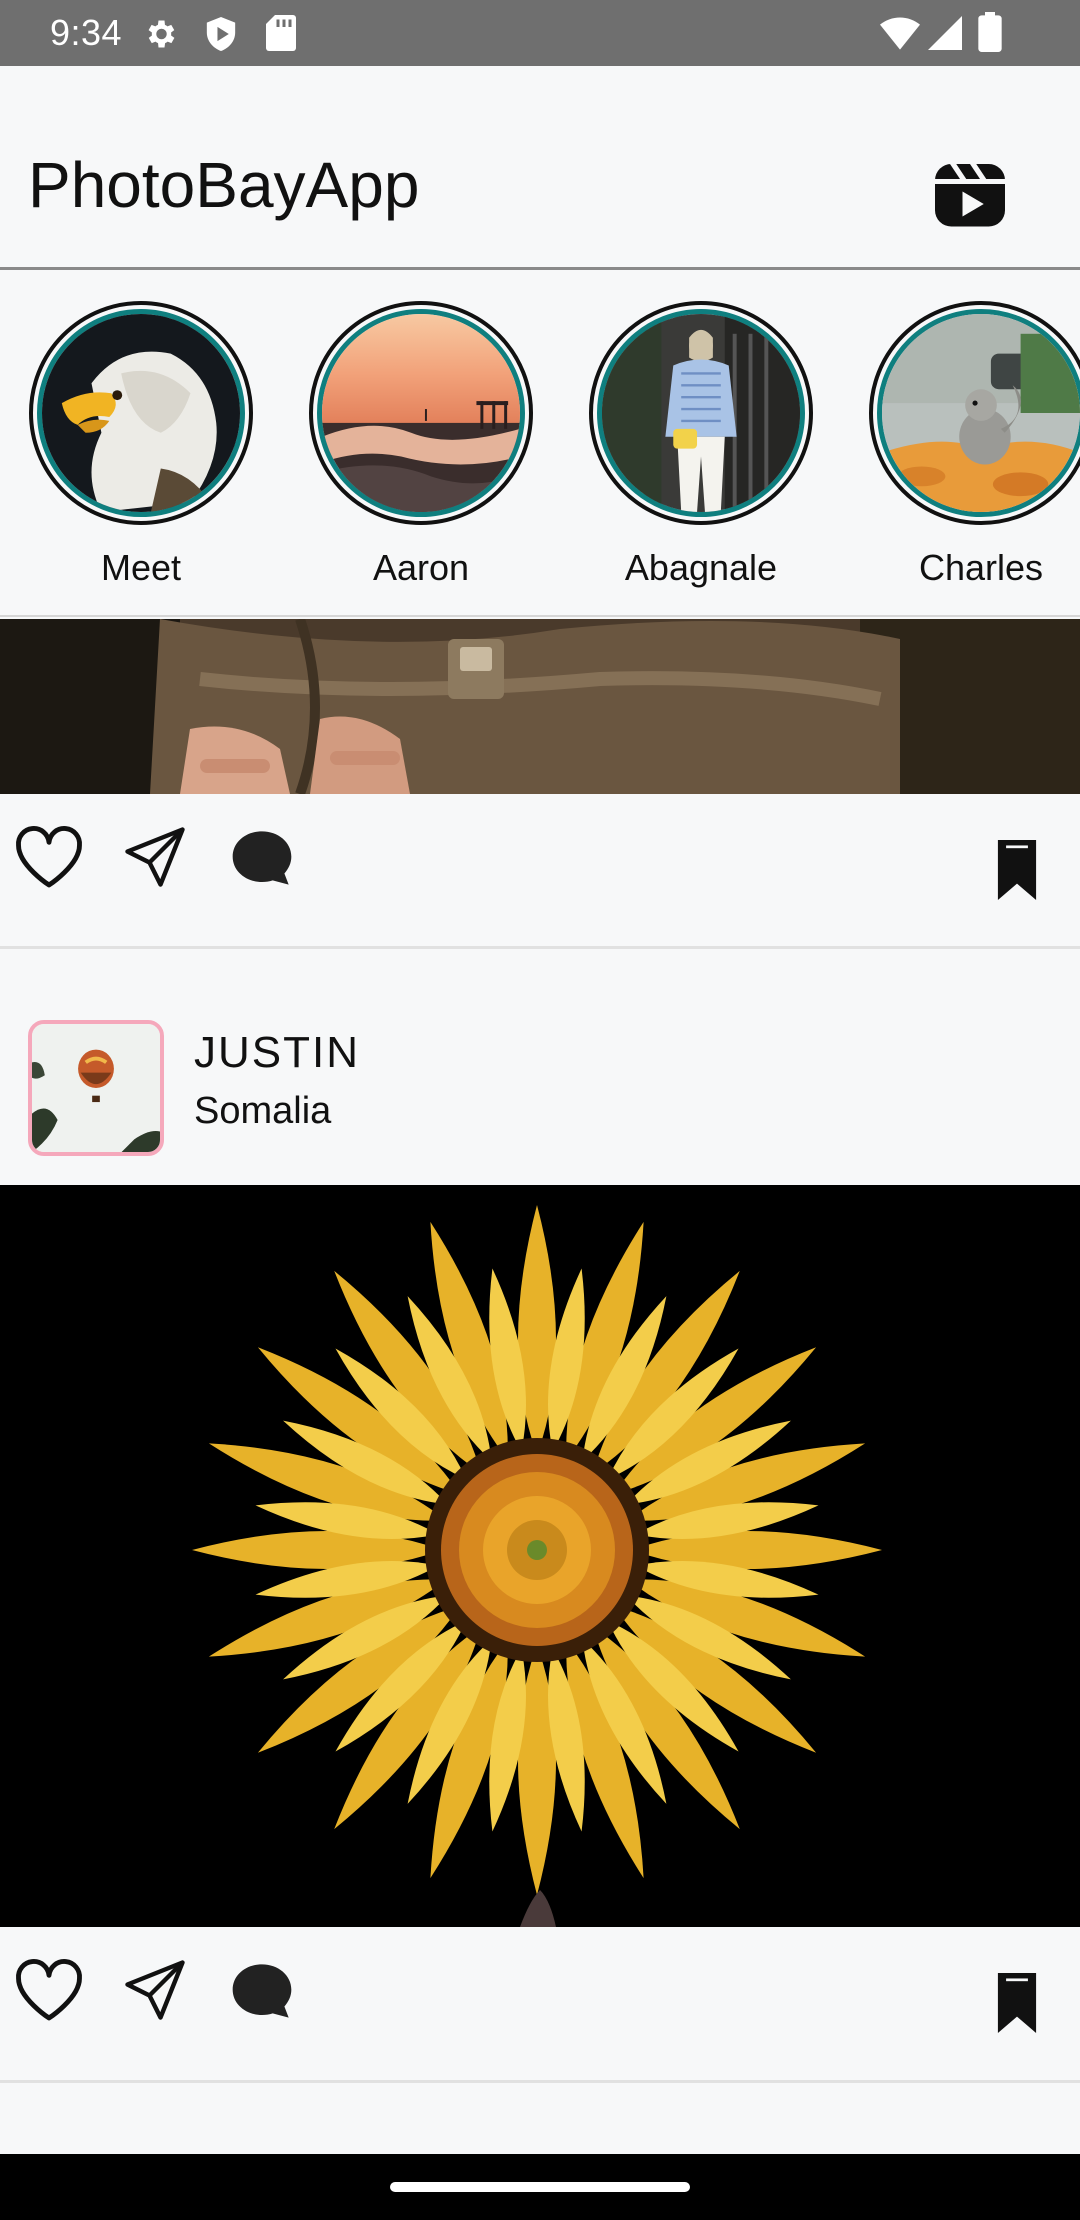 Image resolution: width=1080 pixels, height=2220 pixels. I want to click on status-time: 9:34, so click(86, 32).